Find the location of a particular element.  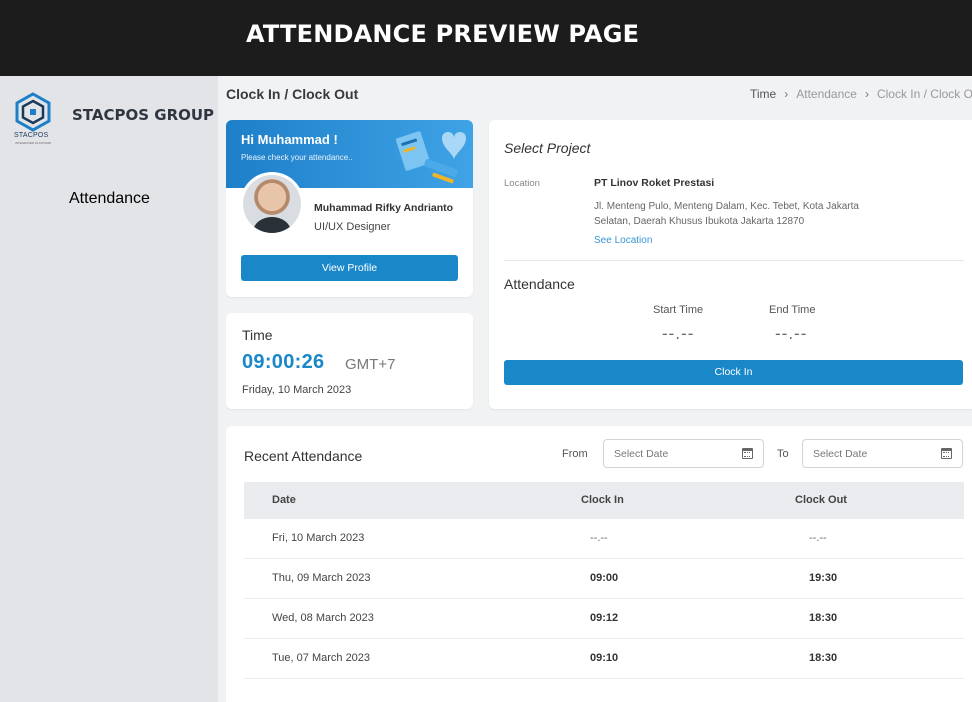

row-clock-in: 09:12 is located at coordinates (604, 618).